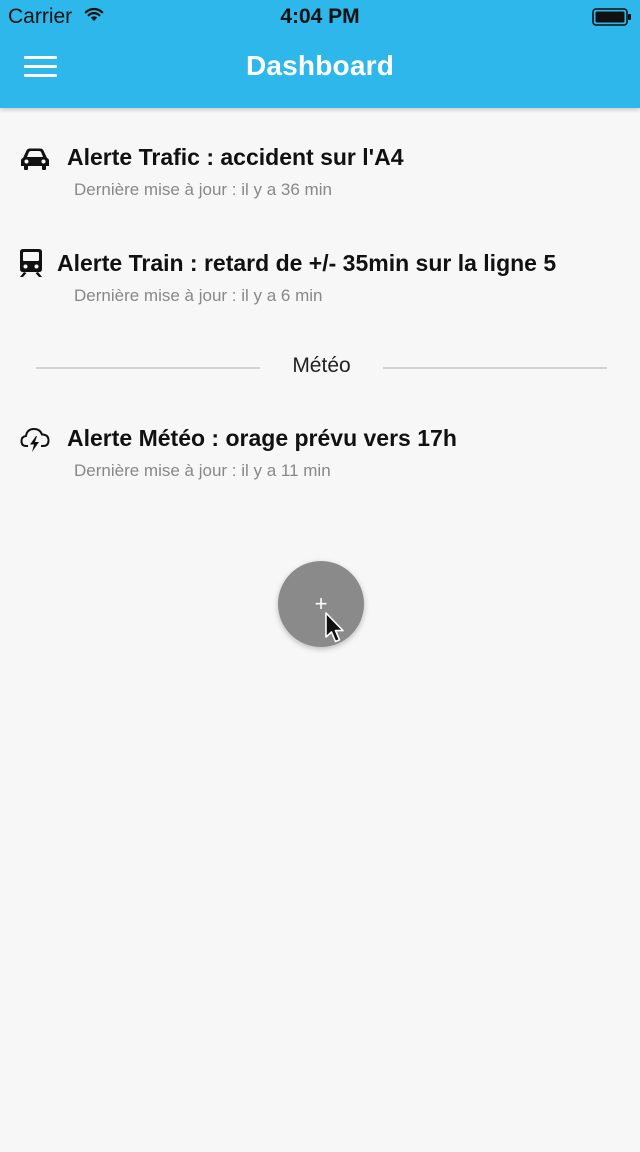 This screenshot has height=1152, width=640. What do you see at coordinates (203, 189) in the screenshot?
I see `alert-timestamp: Dernière mise à jour : il y a 36 min` at bounding box center [203, 189].